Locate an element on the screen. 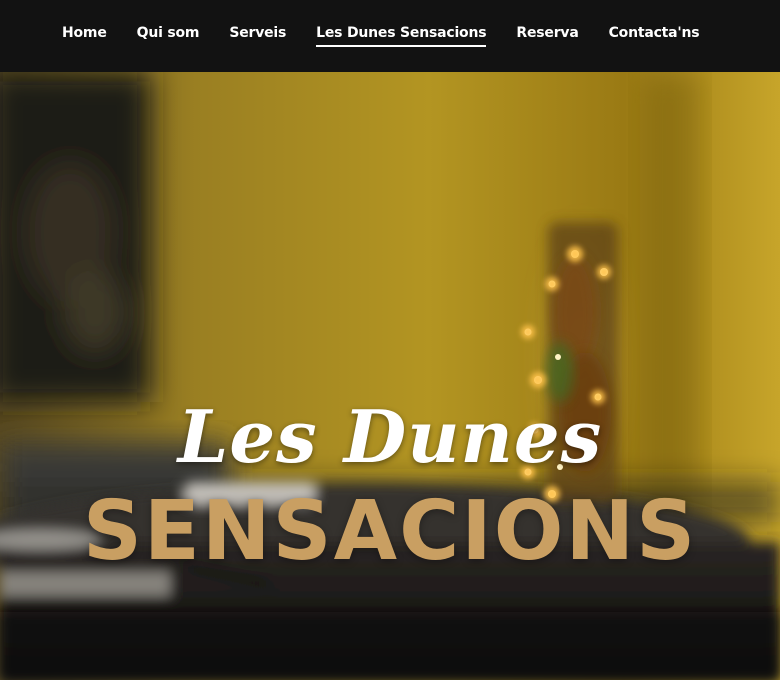 This screenshot has height=680, width=780. nav-item-reserva: Reserva is located at coordinates (547, 34).